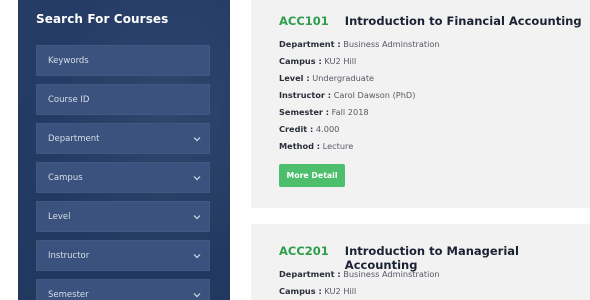  What do you see at coordinates (69, 255) in the screenshot?
I see `instructor-label: Instructor` at bounding box center [69, 255].